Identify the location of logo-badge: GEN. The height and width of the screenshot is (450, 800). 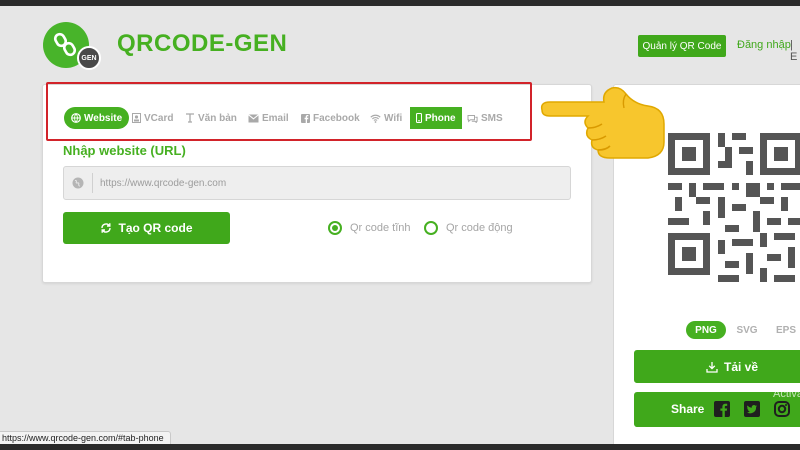
(89, 58).